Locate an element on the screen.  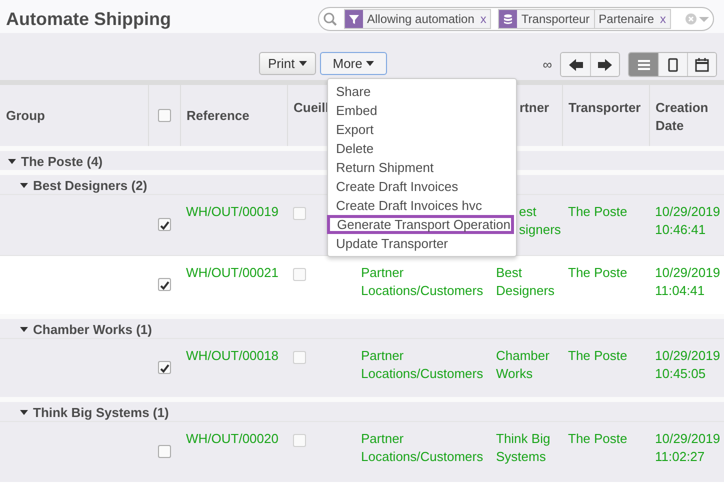
group-label: Think Big Systems (1) is located at coordinates (101, 412).